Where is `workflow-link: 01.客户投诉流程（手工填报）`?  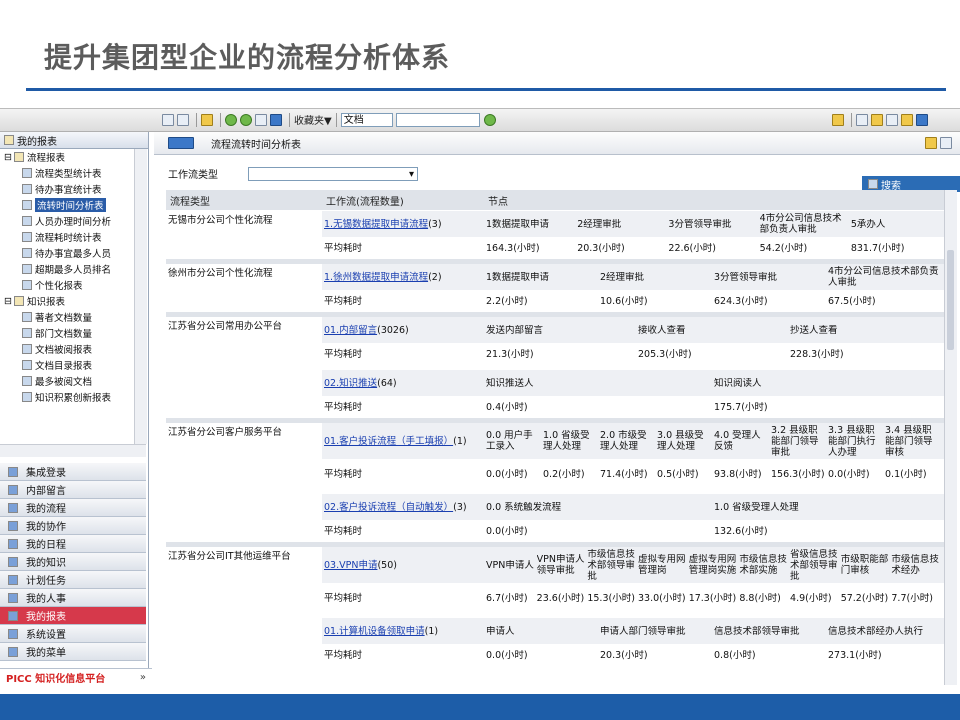 workflow-link: 01.客户投诉流程（手工填报） is located at coordinates (388, 441).